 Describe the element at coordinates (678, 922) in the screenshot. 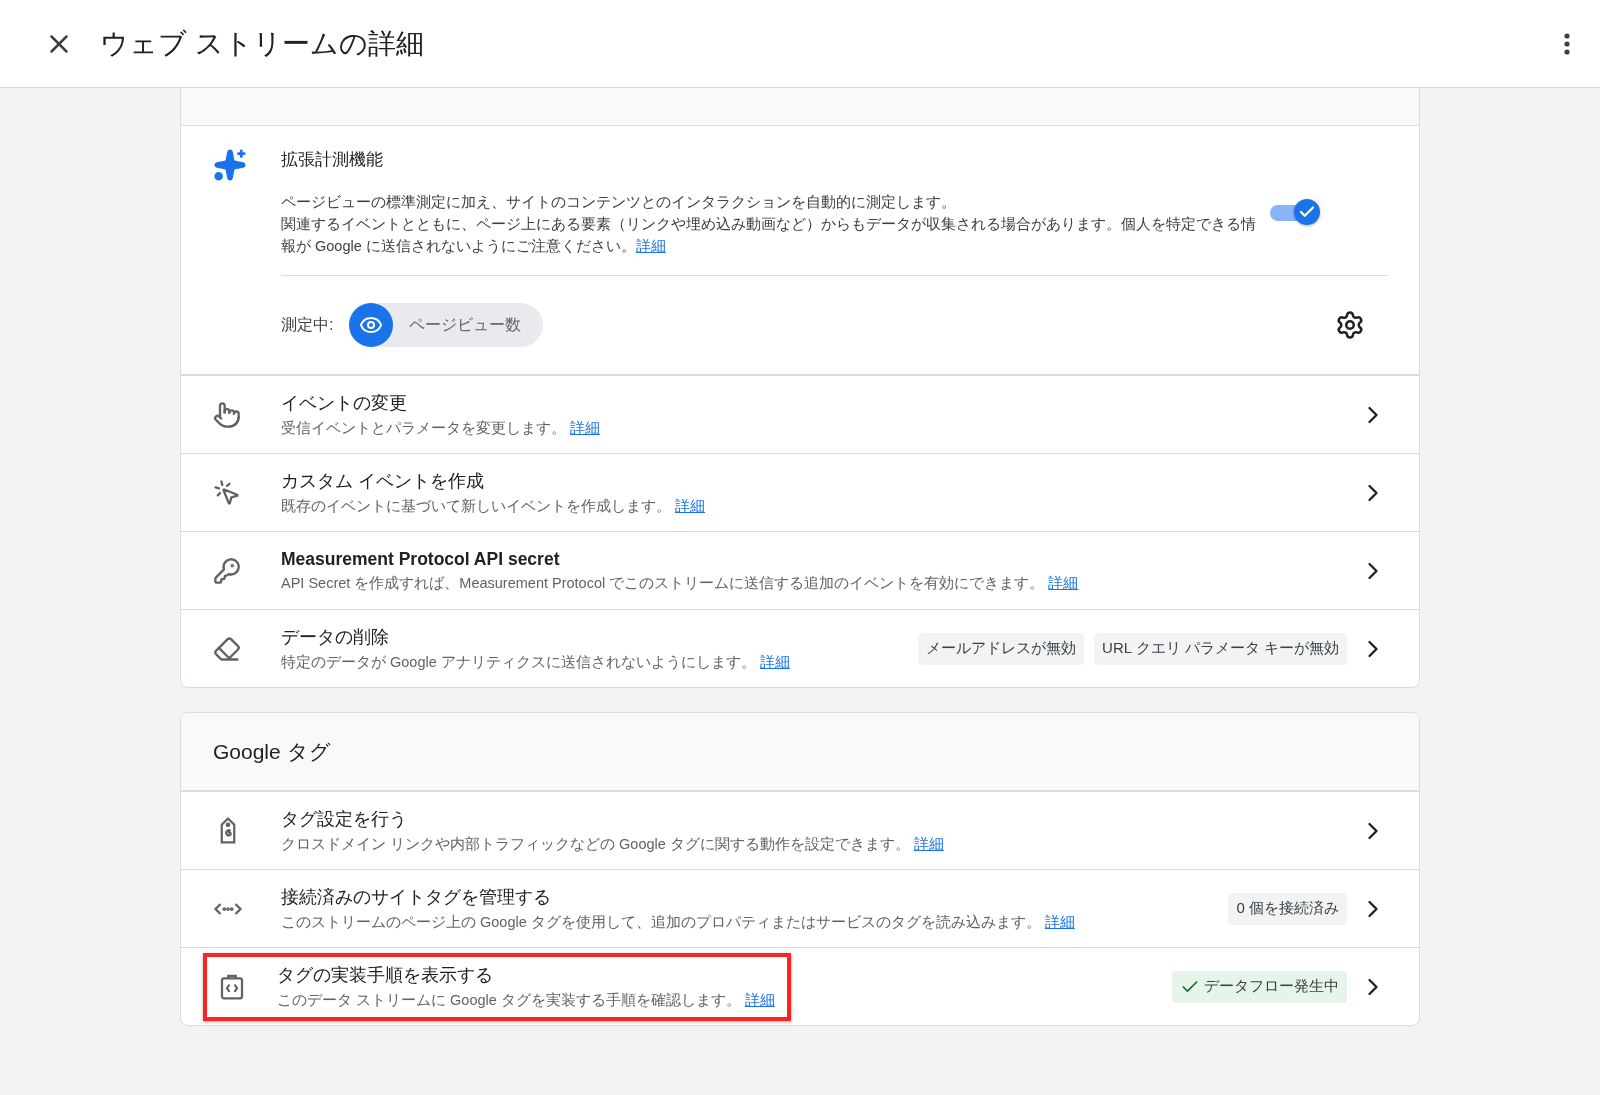

I see `row-description: このストリームのページ上の Google タグを使用して、追加のプロパティまたはサービスのタグを読み込みます。 詳細` at that location.